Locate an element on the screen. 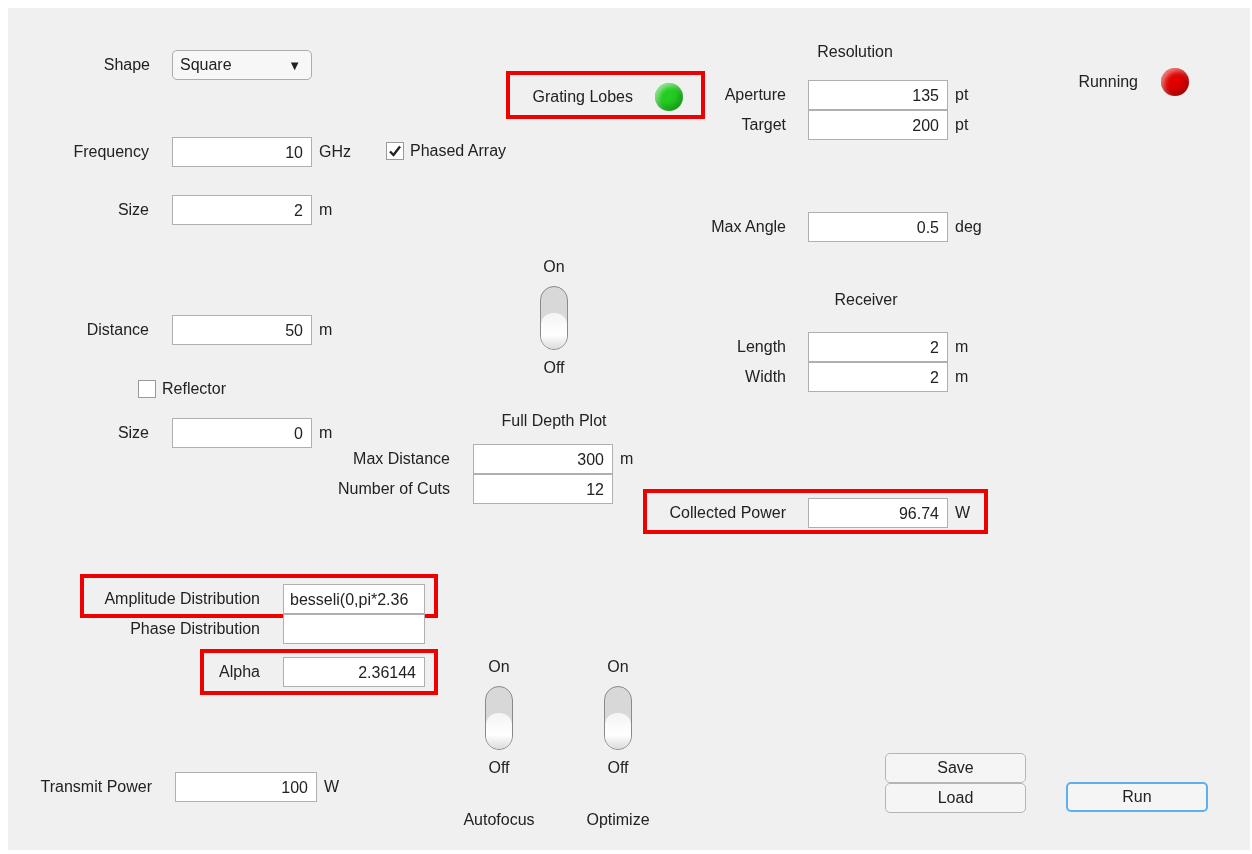 This screenshot has height=854, width=1252. input-field: 2.36144 is located at coordinates (354, 672).